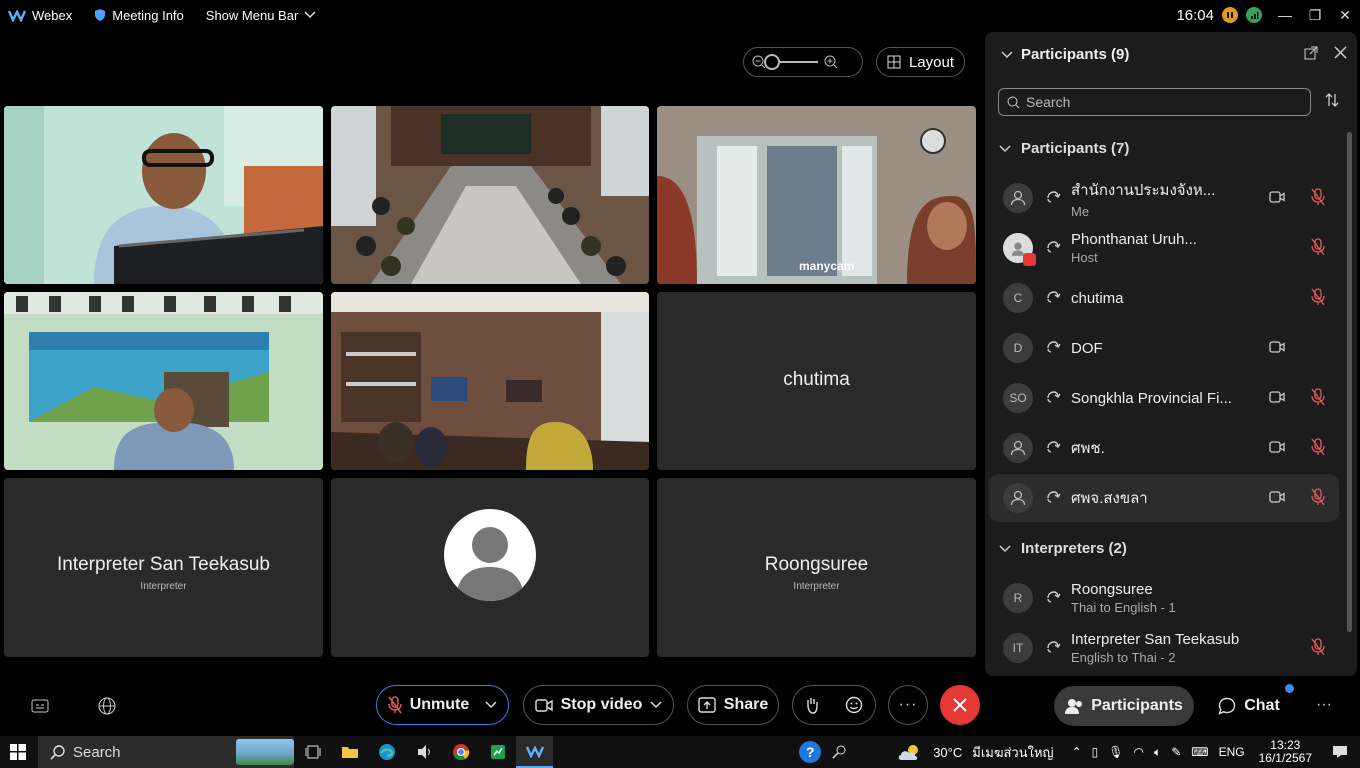  Describe the element at coordinates (1063, 548) in the screenshot. I see `section-interpreters: Interpreters (2)` at that location.